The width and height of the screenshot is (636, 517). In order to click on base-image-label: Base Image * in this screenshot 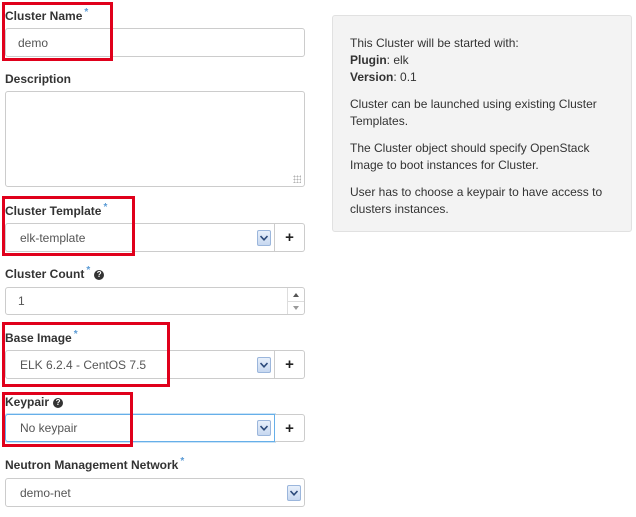, I will do `click(41, 337)`.